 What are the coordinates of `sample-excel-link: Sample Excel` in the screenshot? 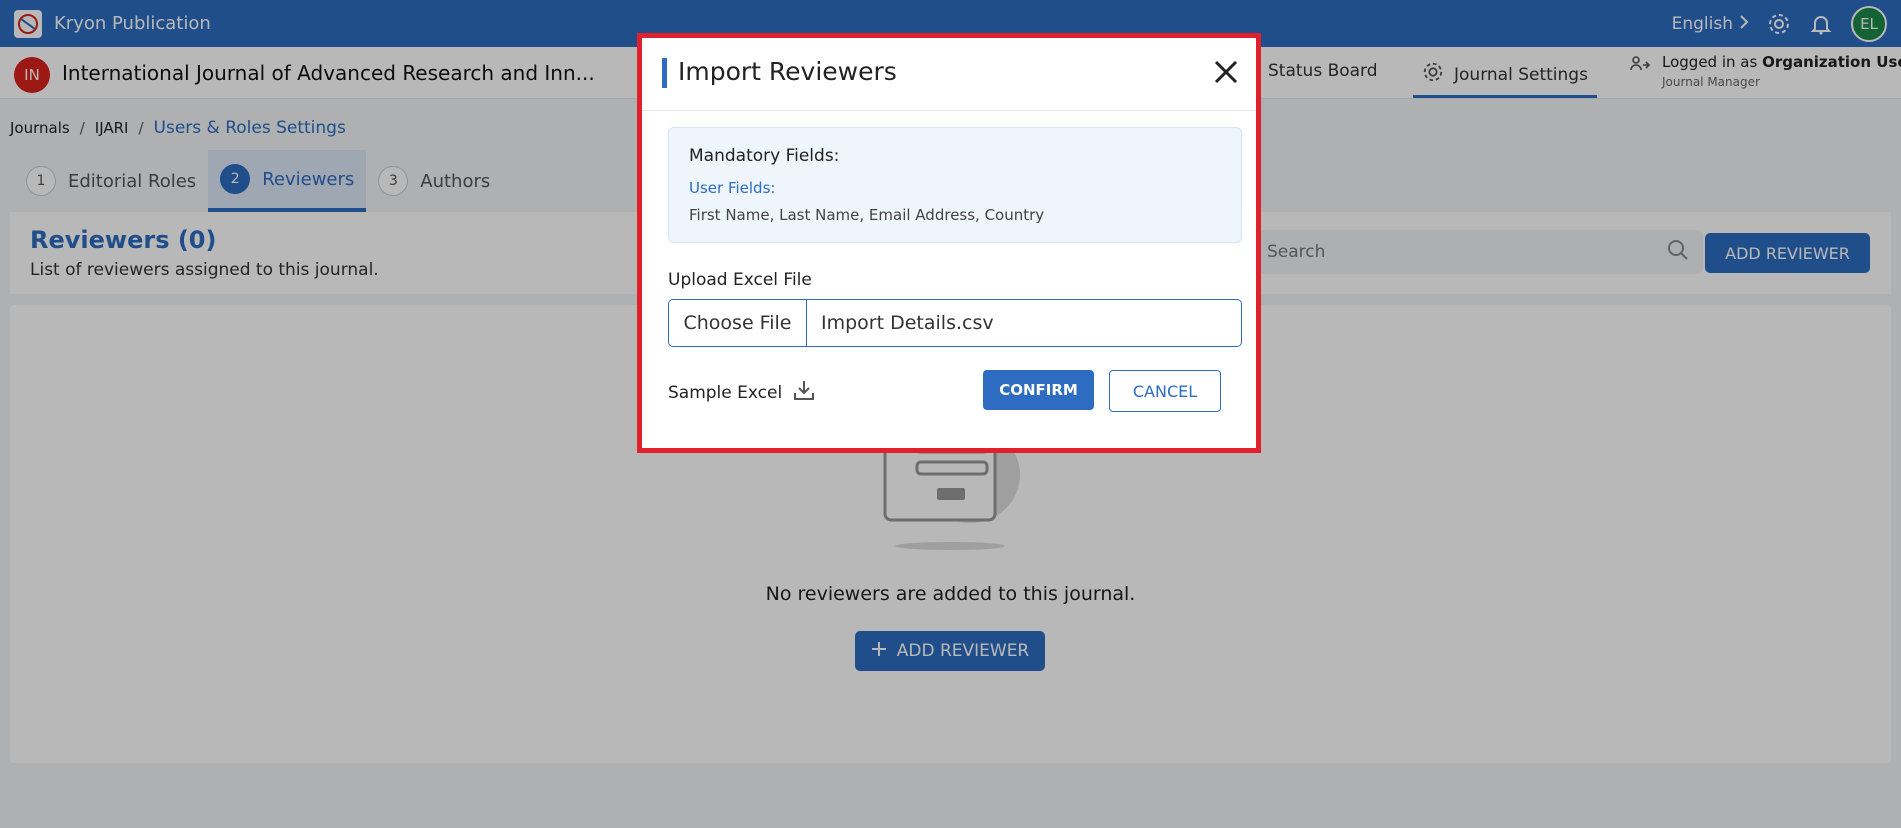 It's located at (742, 392).